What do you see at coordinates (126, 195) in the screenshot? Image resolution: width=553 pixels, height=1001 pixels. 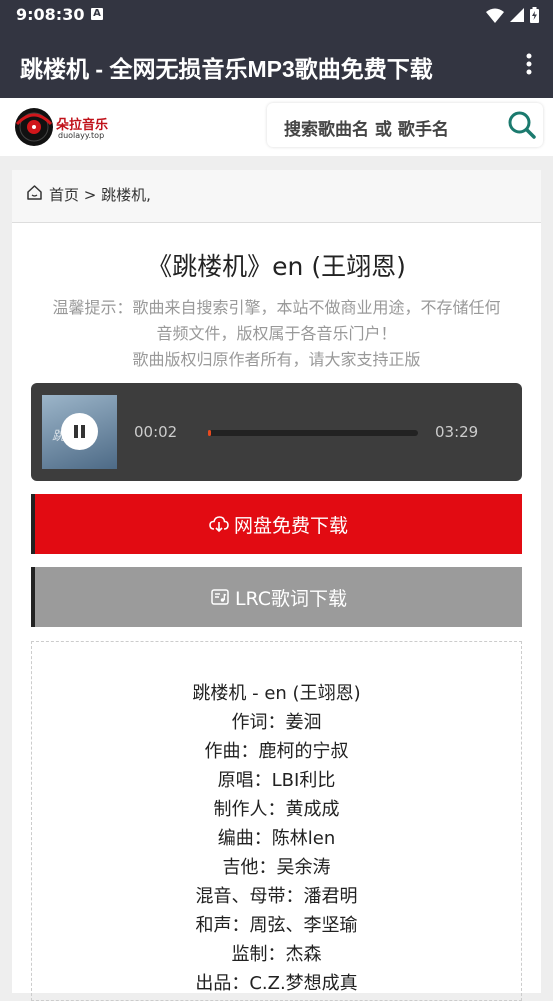 I see `breadcrumb-current: 跳楼机,` at bounding box center [126, 195].